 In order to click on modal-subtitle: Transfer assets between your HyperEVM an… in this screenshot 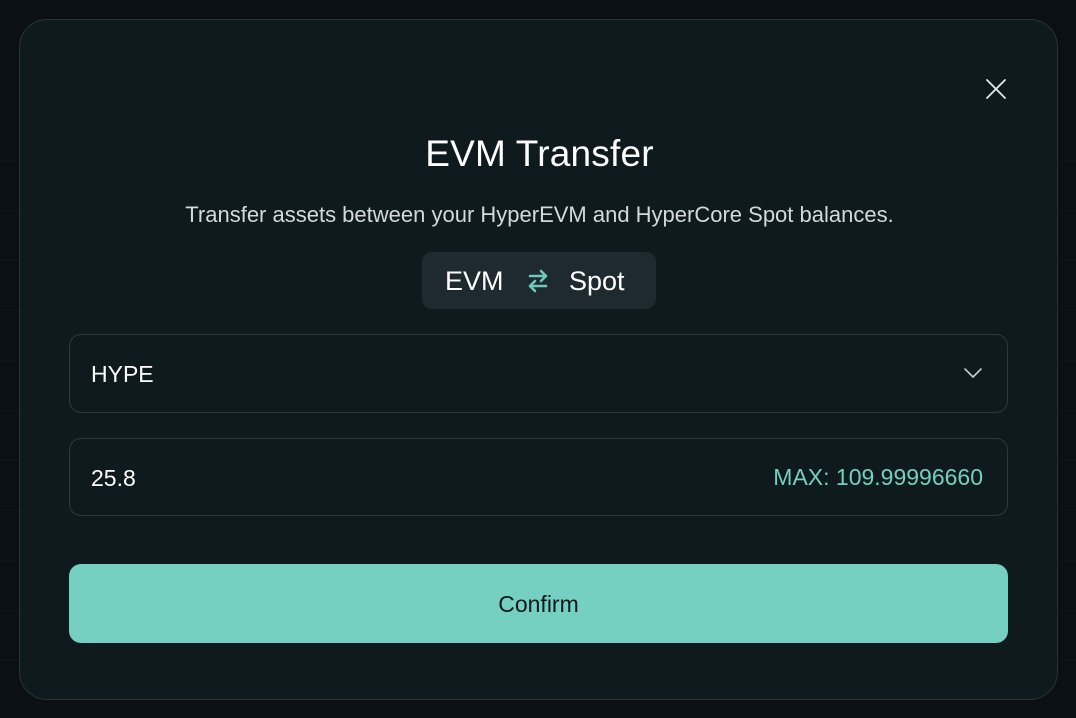, I will do `click(539, 214)`.